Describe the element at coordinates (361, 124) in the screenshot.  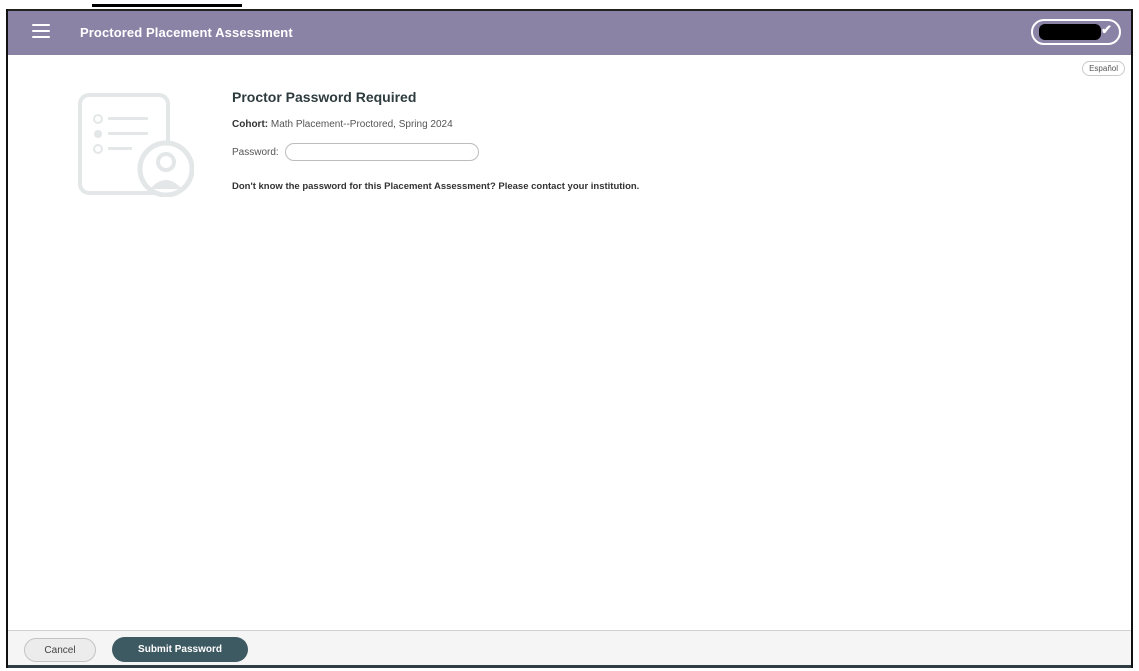
I see `cohort-value: Math Placement--Proctored, Spring 2024` at that location.